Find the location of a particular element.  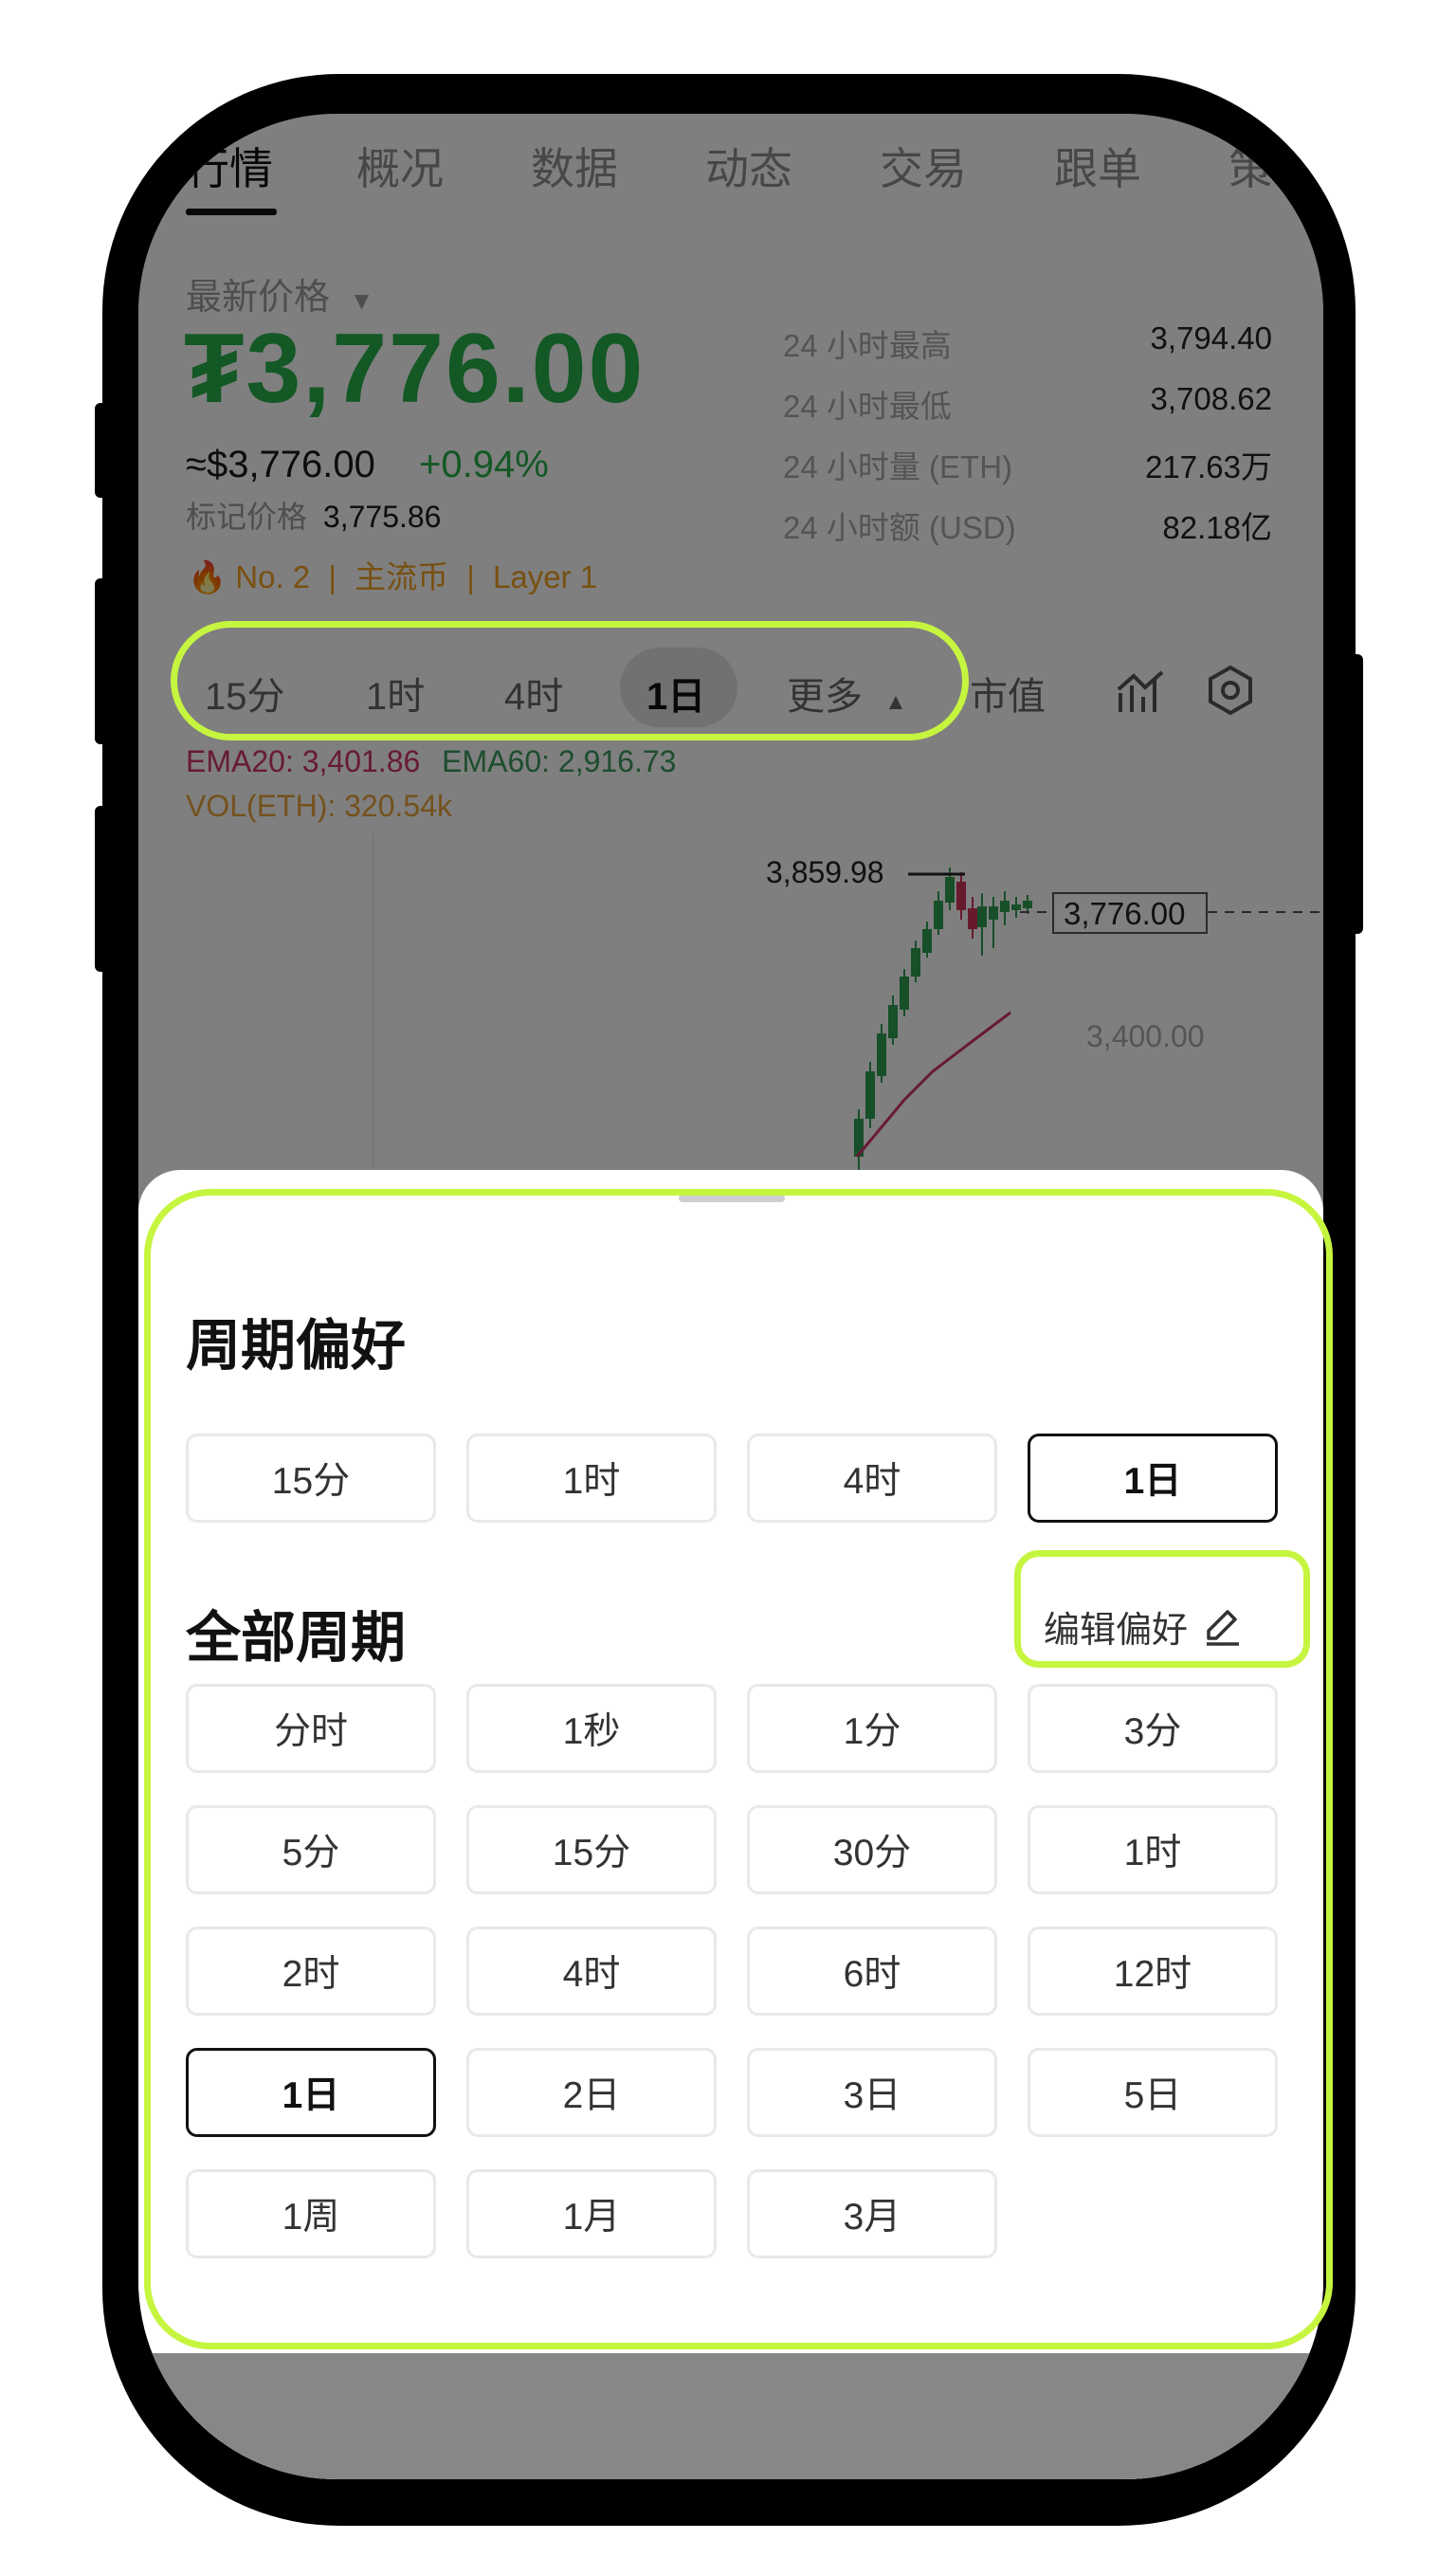

volume-down-button is located at coordinates (101, 889).